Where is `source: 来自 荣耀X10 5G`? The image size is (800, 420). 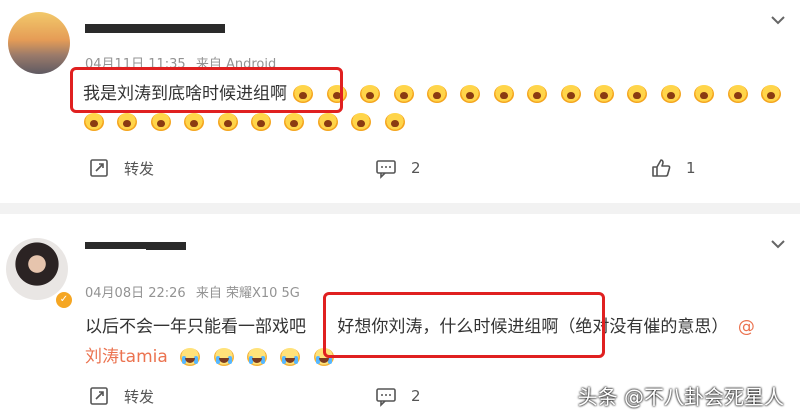
source: 来自 荣耀X10 5G is located at coordinates (247, 293).